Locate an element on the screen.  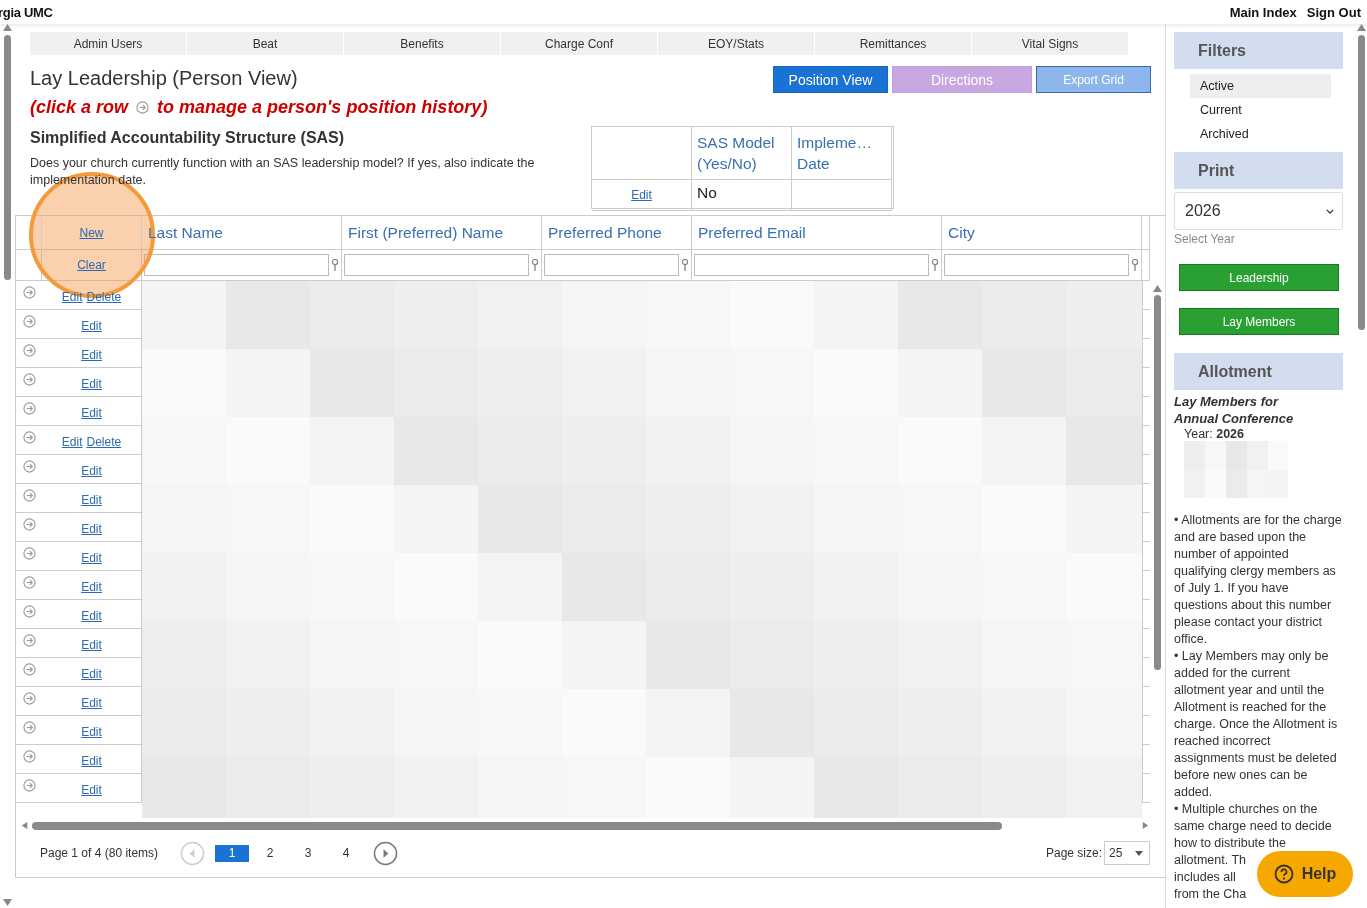
filter-item: Archived is located at coordinates (1260, 134).